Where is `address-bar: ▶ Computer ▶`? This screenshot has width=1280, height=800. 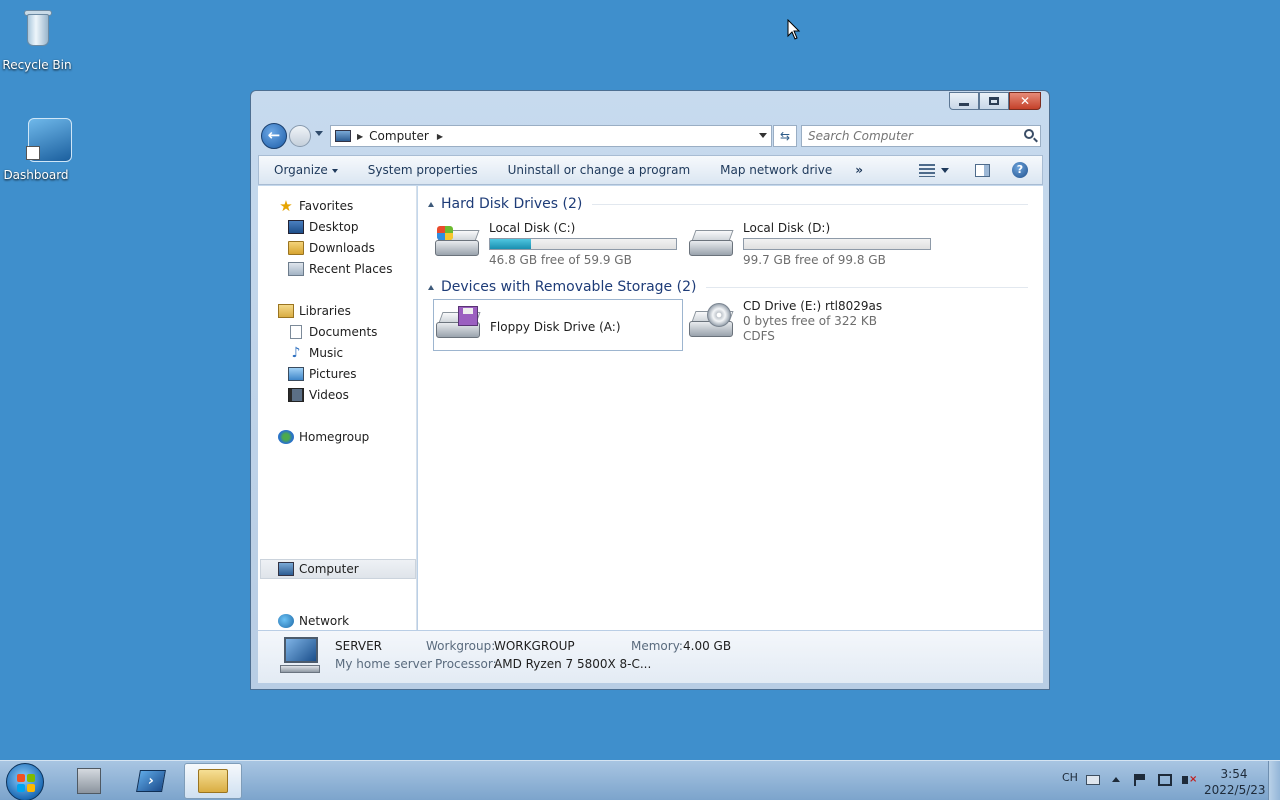 address-bar: ▶ Computer ▶ is located at coordinates (551, 136).